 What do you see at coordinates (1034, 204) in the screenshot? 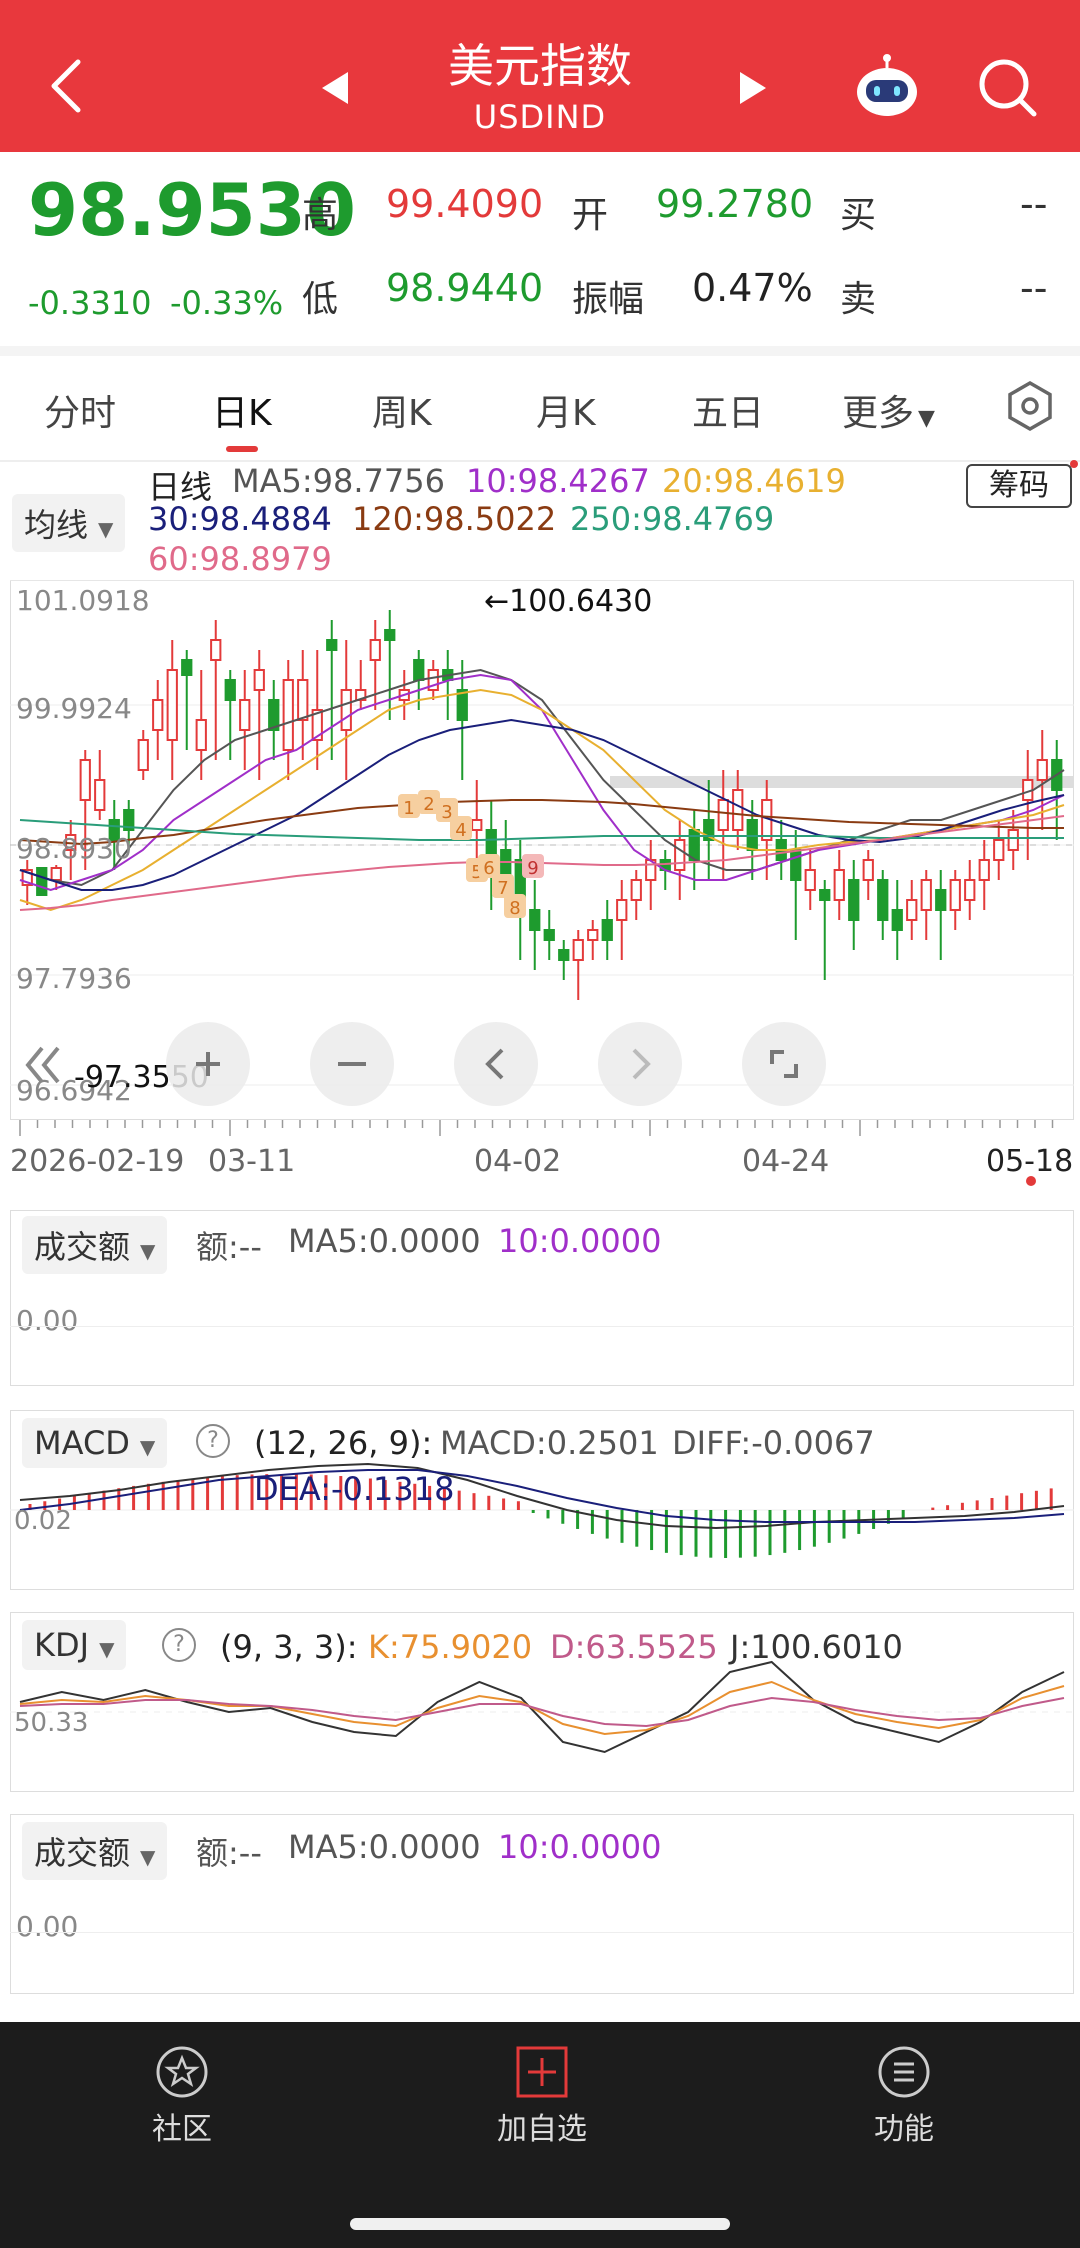
I see `buy-value: --` at bounding box center [1034, 204].